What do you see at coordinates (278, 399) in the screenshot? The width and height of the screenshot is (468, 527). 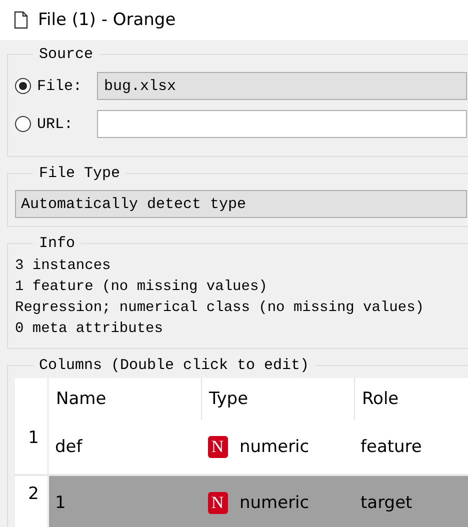 I see `column-header: Type` at bounding box center [278, 399].